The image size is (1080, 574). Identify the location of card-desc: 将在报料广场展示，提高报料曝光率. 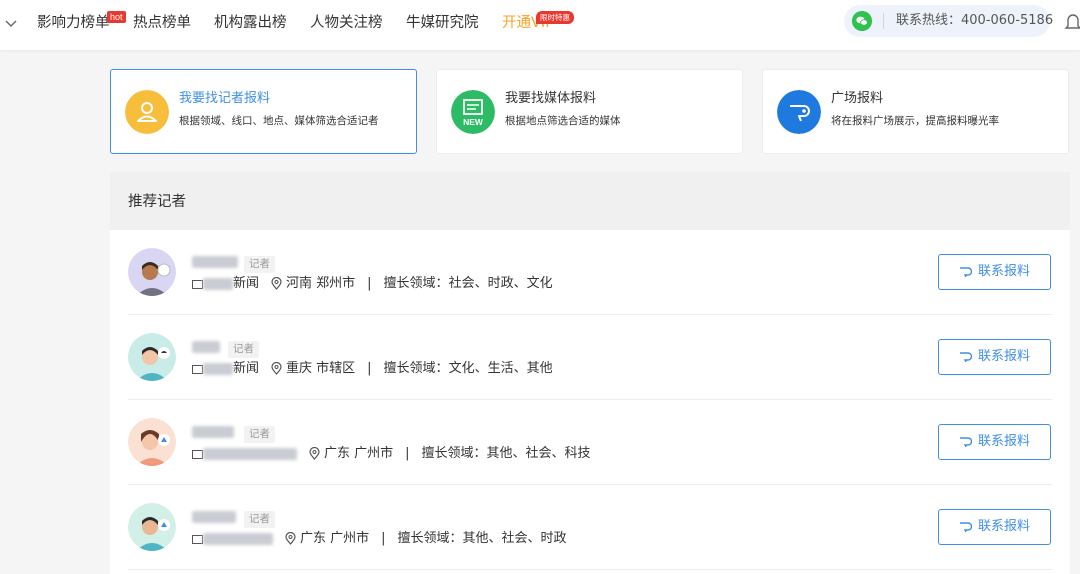
(915, 121).